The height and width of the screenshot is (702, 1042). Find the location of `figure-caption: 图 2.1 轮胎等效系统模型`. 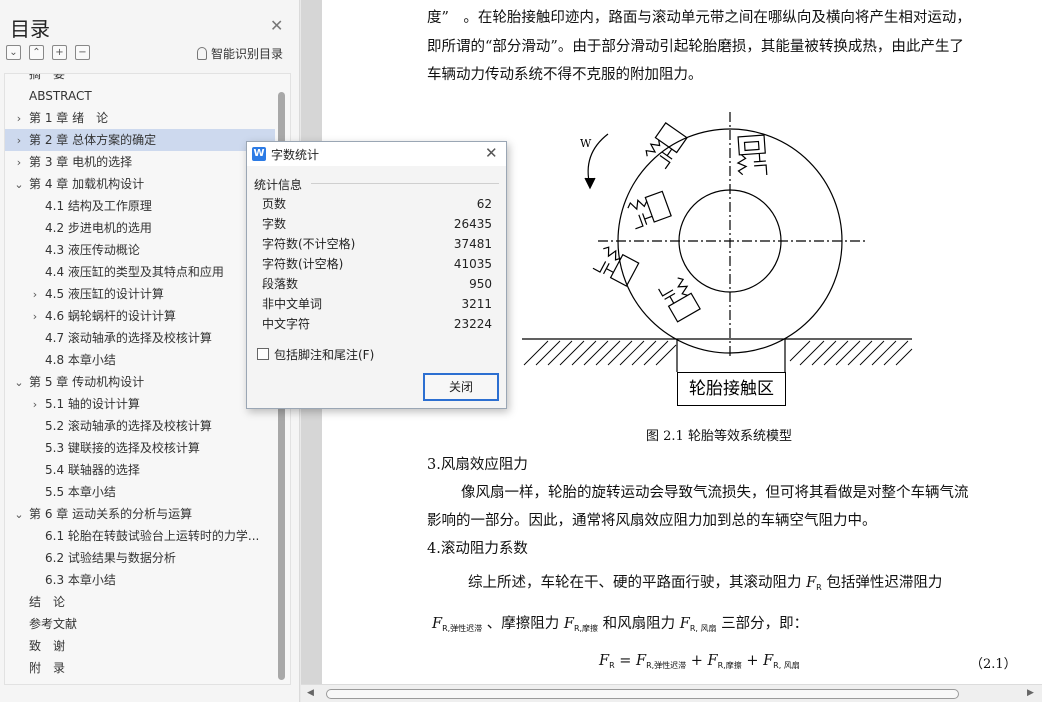

figure-caption: 图 2.1 轮胎等效系统模型 is located at coordinates (719, 436).